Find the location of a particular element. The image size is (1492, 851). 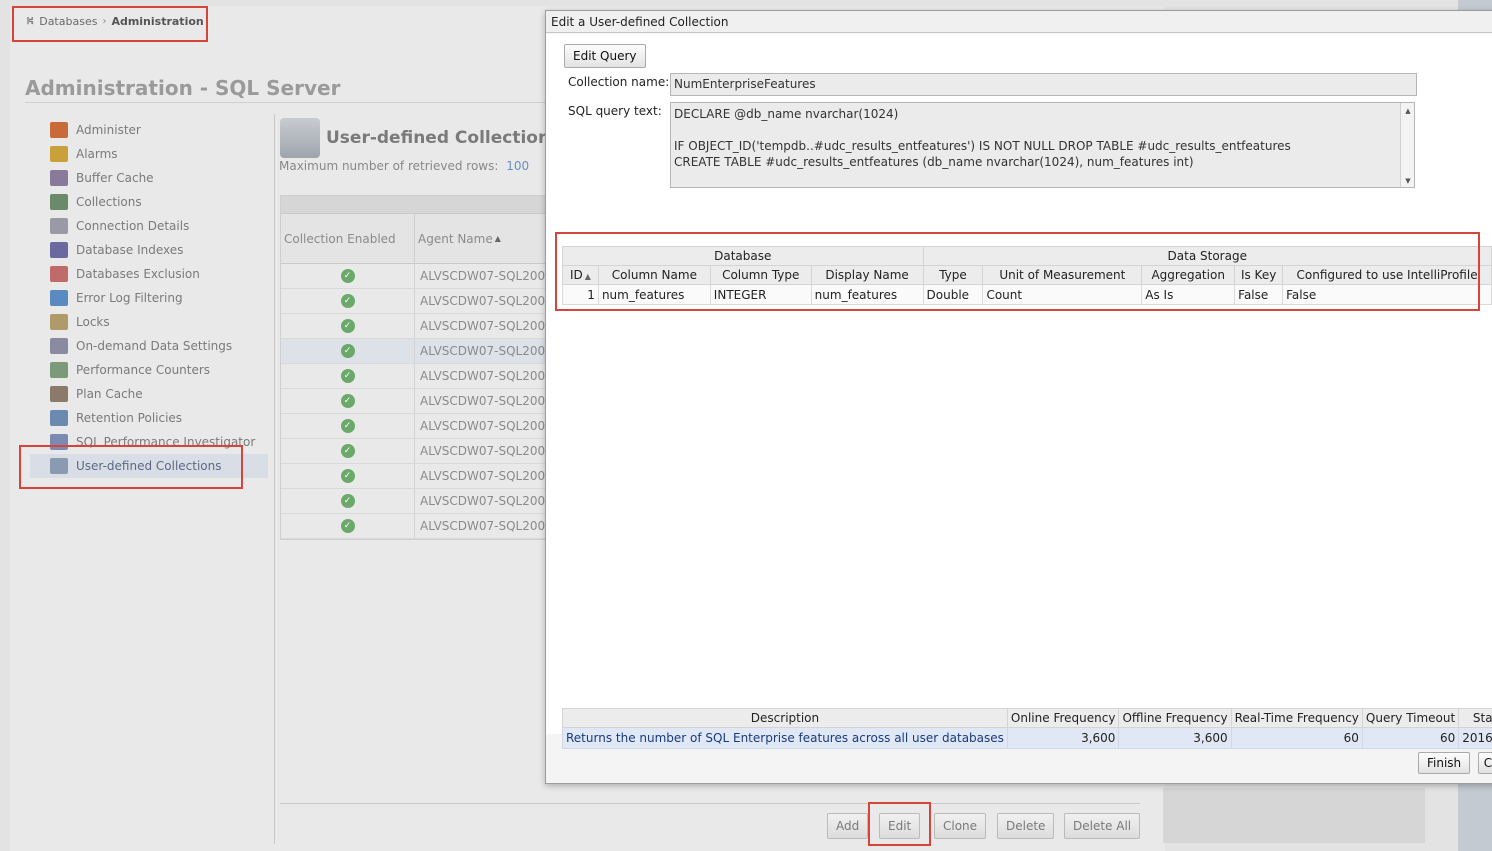

cell-offline-frequency: 3,600 is located at coordinates (1175, 738).